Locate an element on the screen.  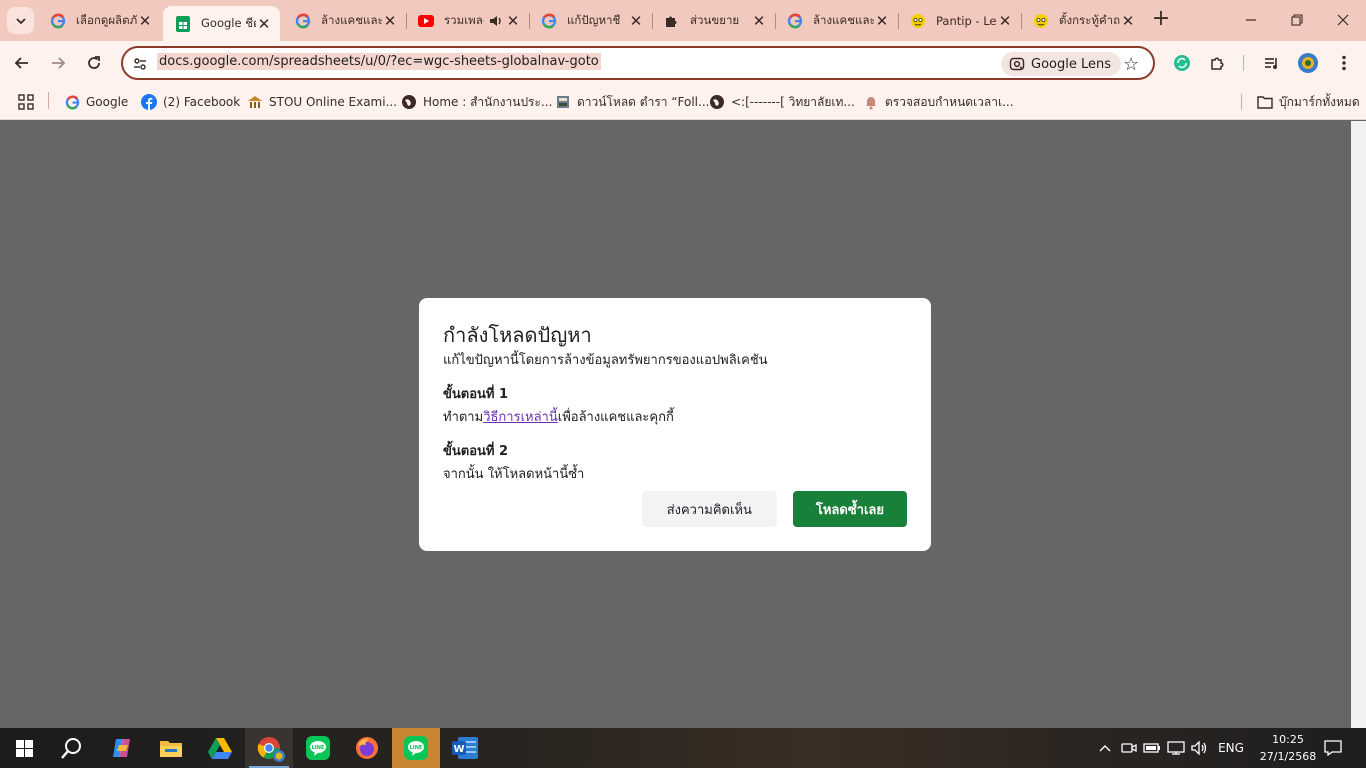
bookmark-label: (2) Facebook is located at coordinates (202, 102).